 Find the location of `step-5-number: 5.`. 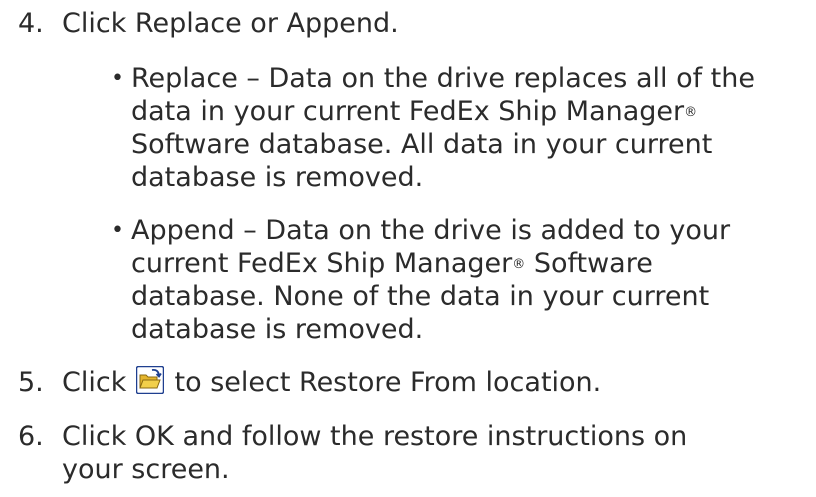

step-5-number: 5. is located at coordinates (31, 382).